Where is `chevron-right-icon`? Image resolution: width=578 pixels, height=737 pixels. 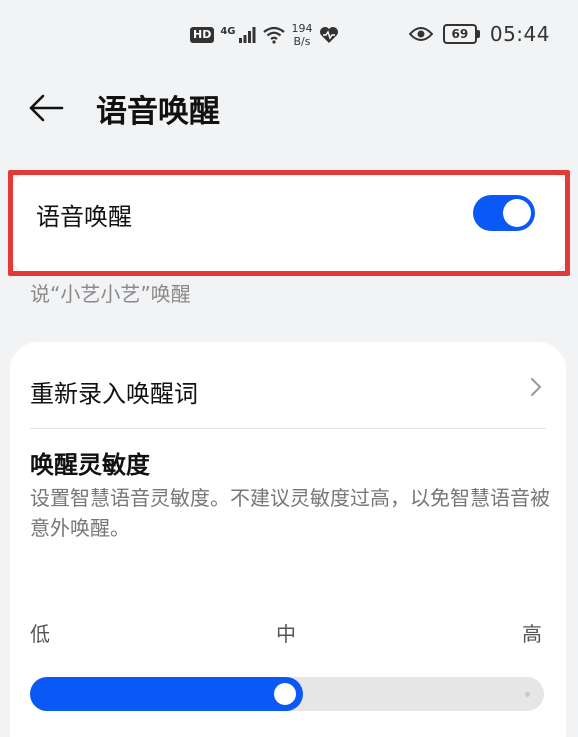 chevron-right-icon is located at coordinates (536, 387).